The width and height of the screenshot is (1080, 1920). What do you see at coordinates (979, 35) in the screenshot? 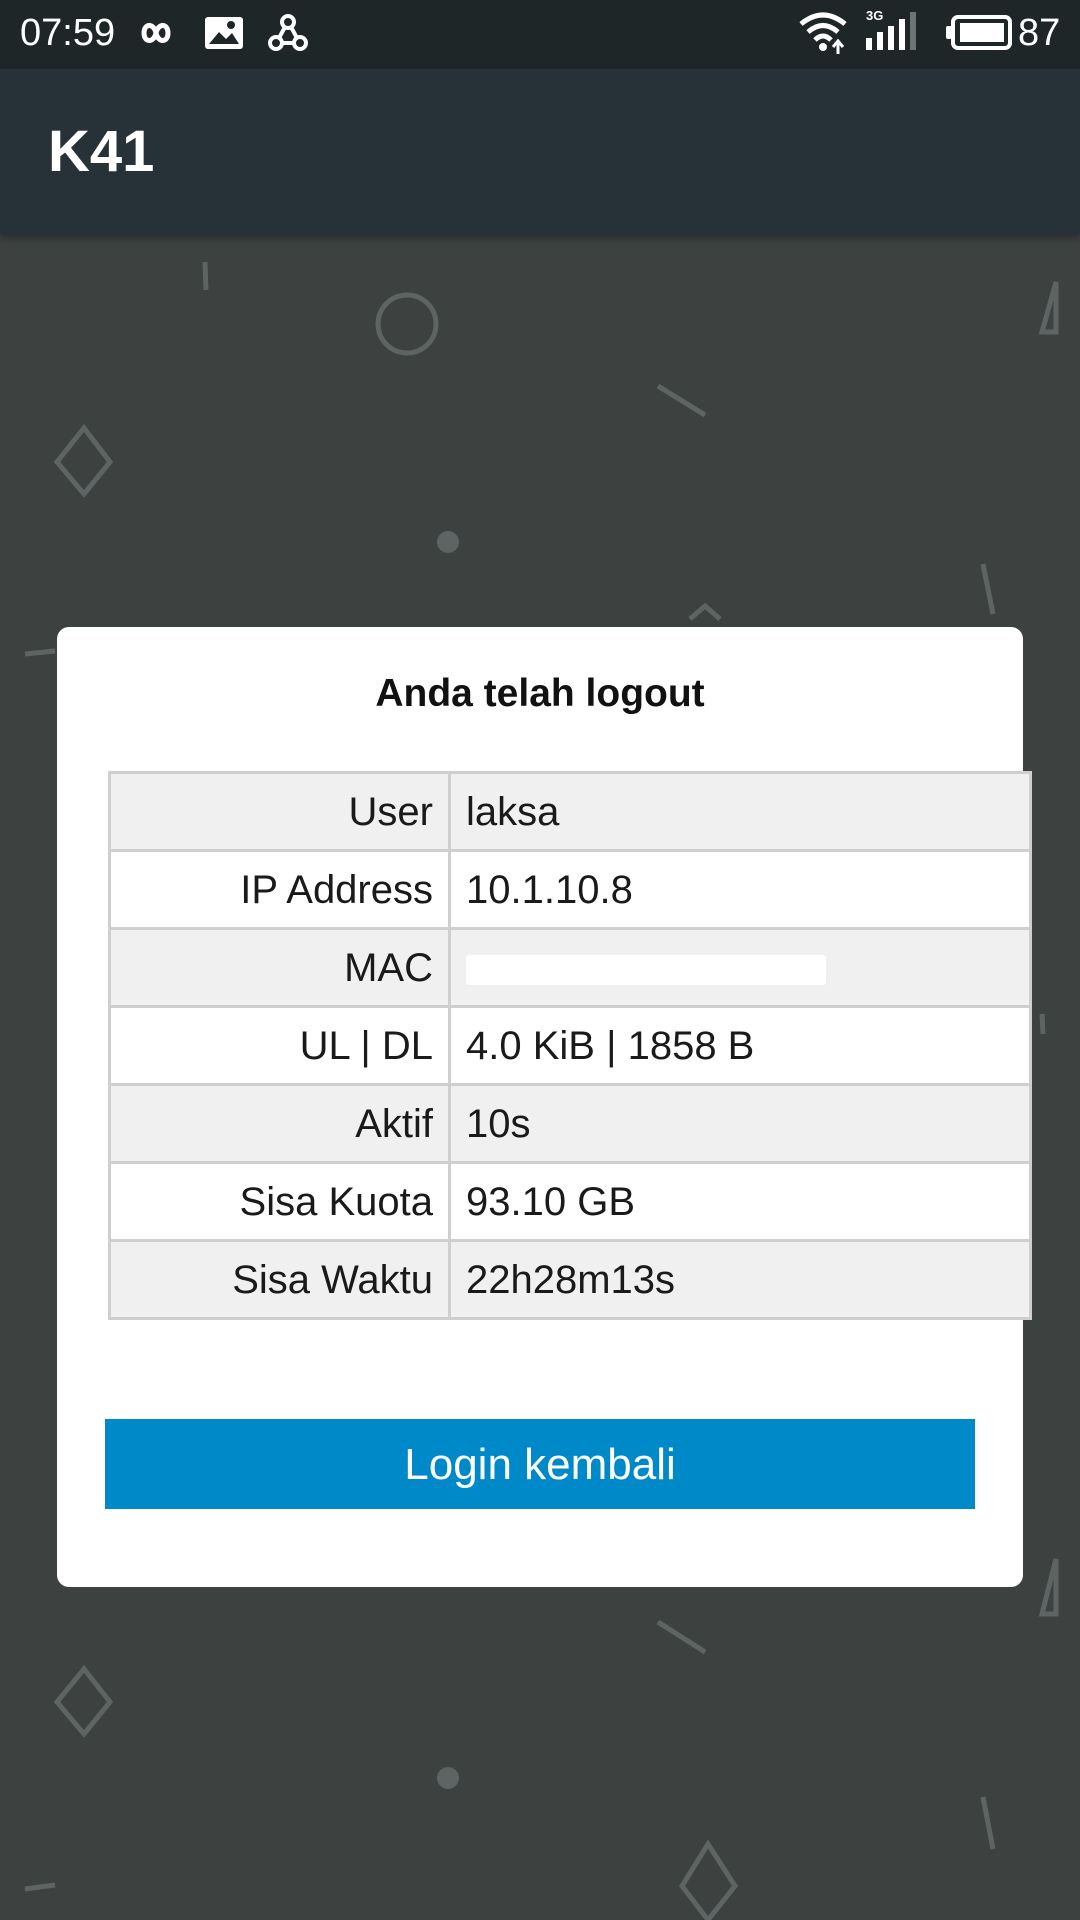
I see `battery-icon` at bounding box center [979, 35].